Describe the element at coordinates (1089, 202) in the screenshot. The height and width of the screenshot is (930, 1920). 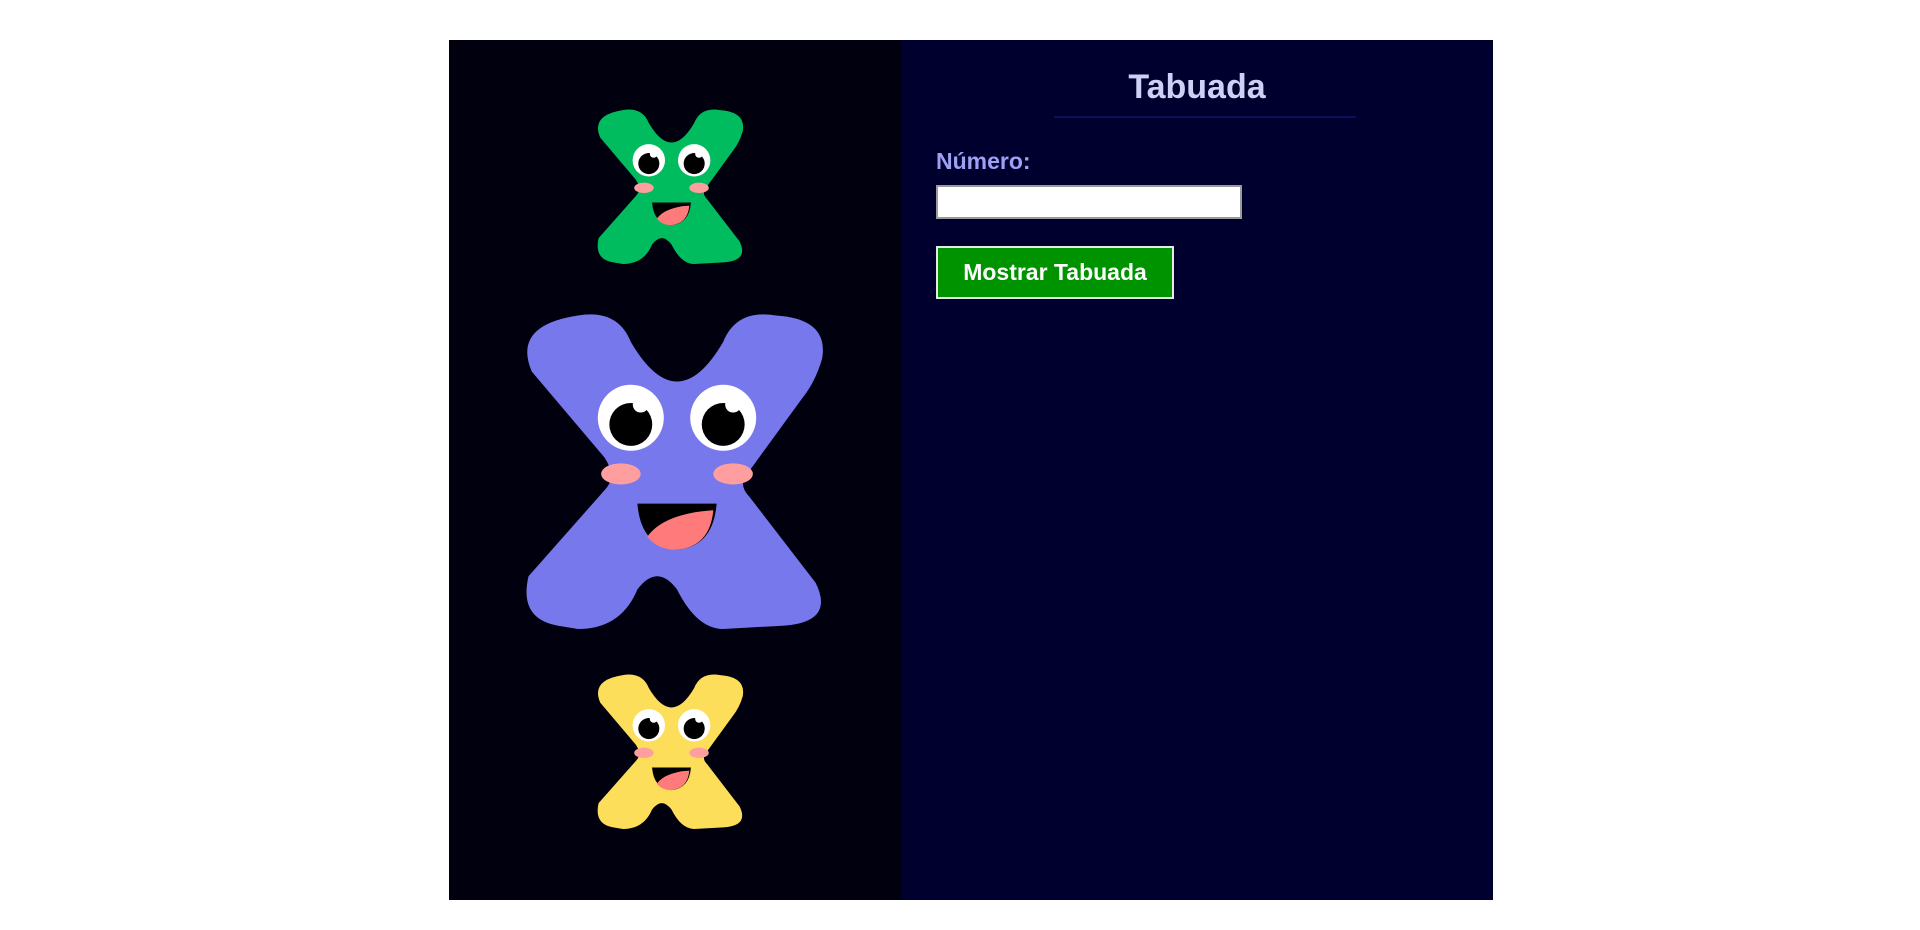
I see `number-input` at that location.